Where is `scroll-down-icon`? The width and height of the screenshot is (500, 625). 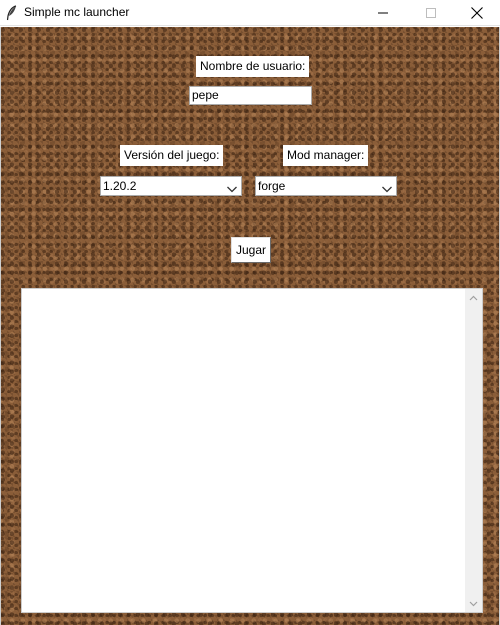
scroll-down-icon is located at coordinates (473, 603).